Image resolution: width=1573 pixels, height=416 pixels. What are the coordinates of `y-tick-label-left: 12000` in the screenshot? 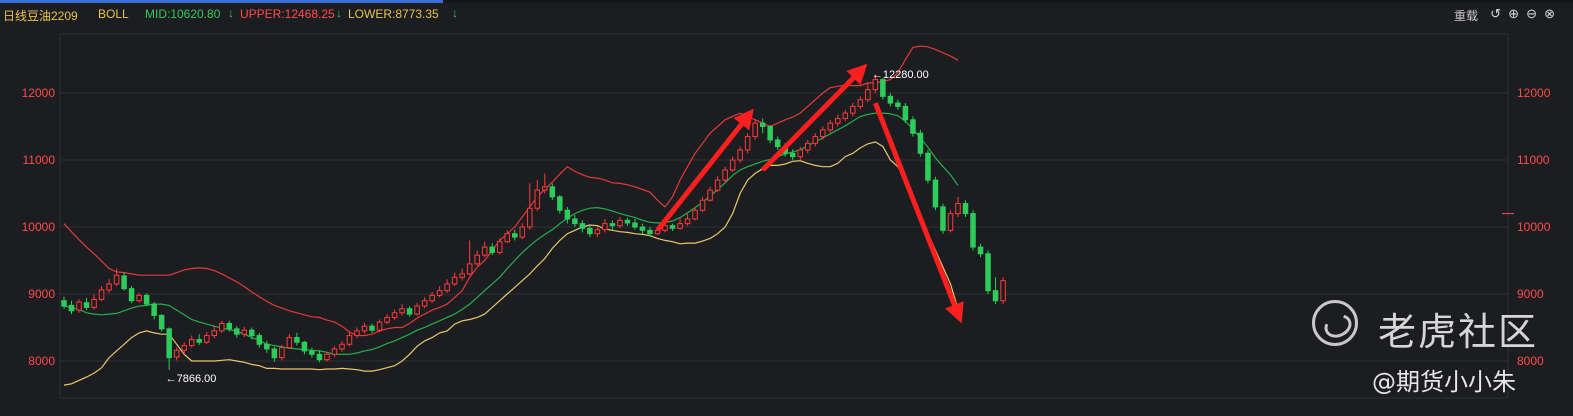 It's located at (39, 93).